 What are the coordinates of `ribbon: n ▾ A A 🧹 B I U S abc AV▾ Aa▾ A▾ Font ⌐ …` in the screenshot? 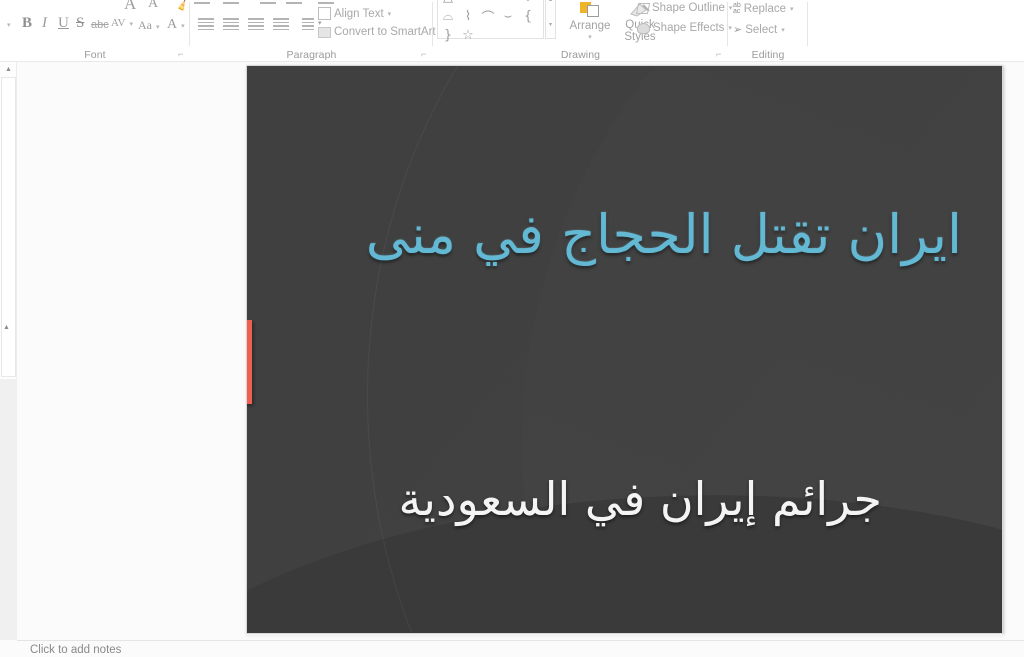 It's located at (512, 31).